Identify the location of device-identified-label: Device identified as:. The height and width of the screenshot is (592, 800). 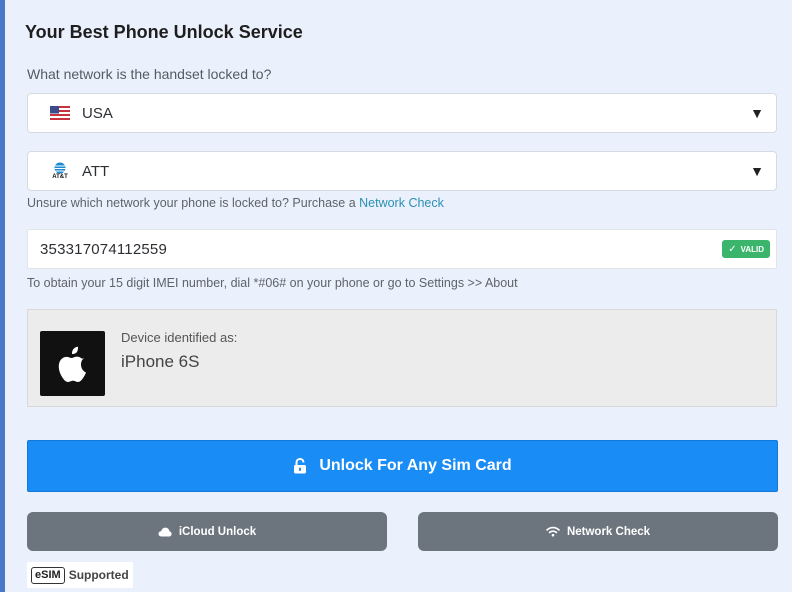
(179, 337).